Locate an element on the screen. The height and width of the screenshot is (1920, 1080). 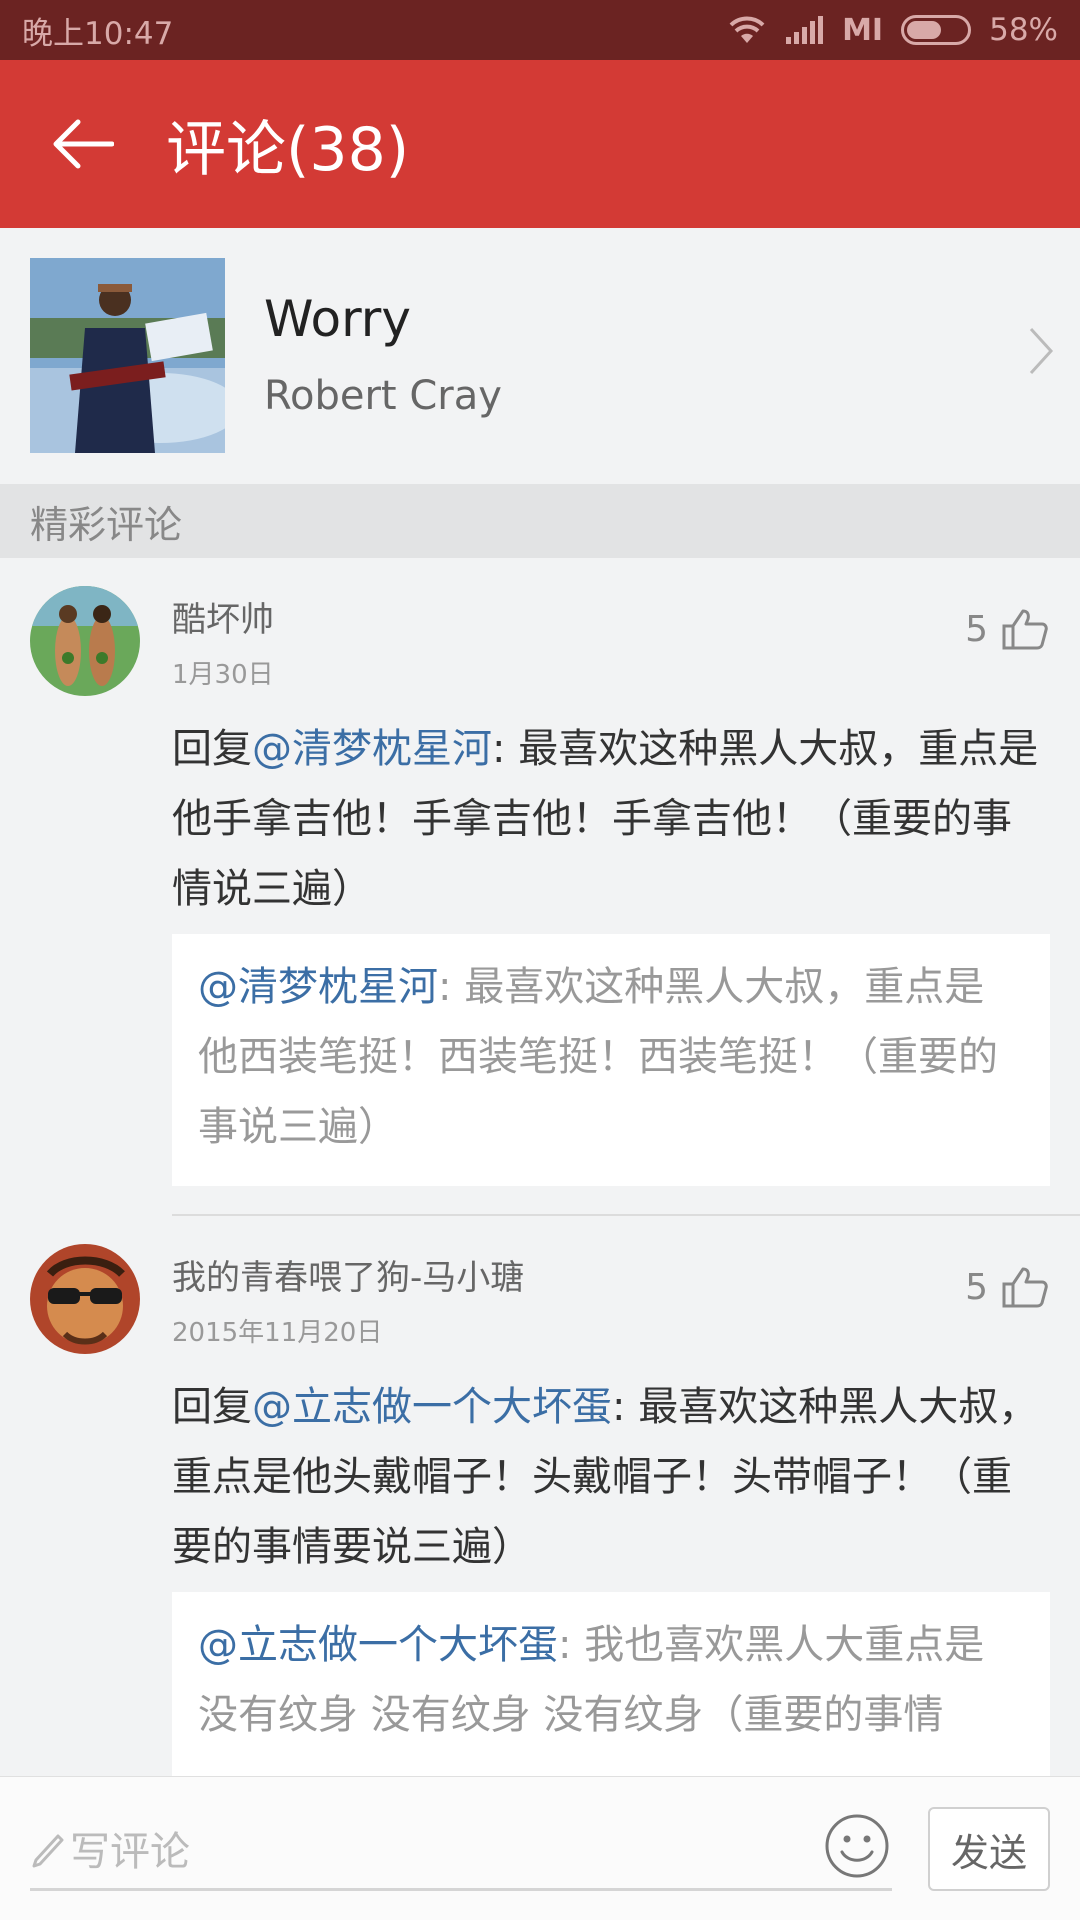
song-title: Worry is located at coordinates (337, 319).